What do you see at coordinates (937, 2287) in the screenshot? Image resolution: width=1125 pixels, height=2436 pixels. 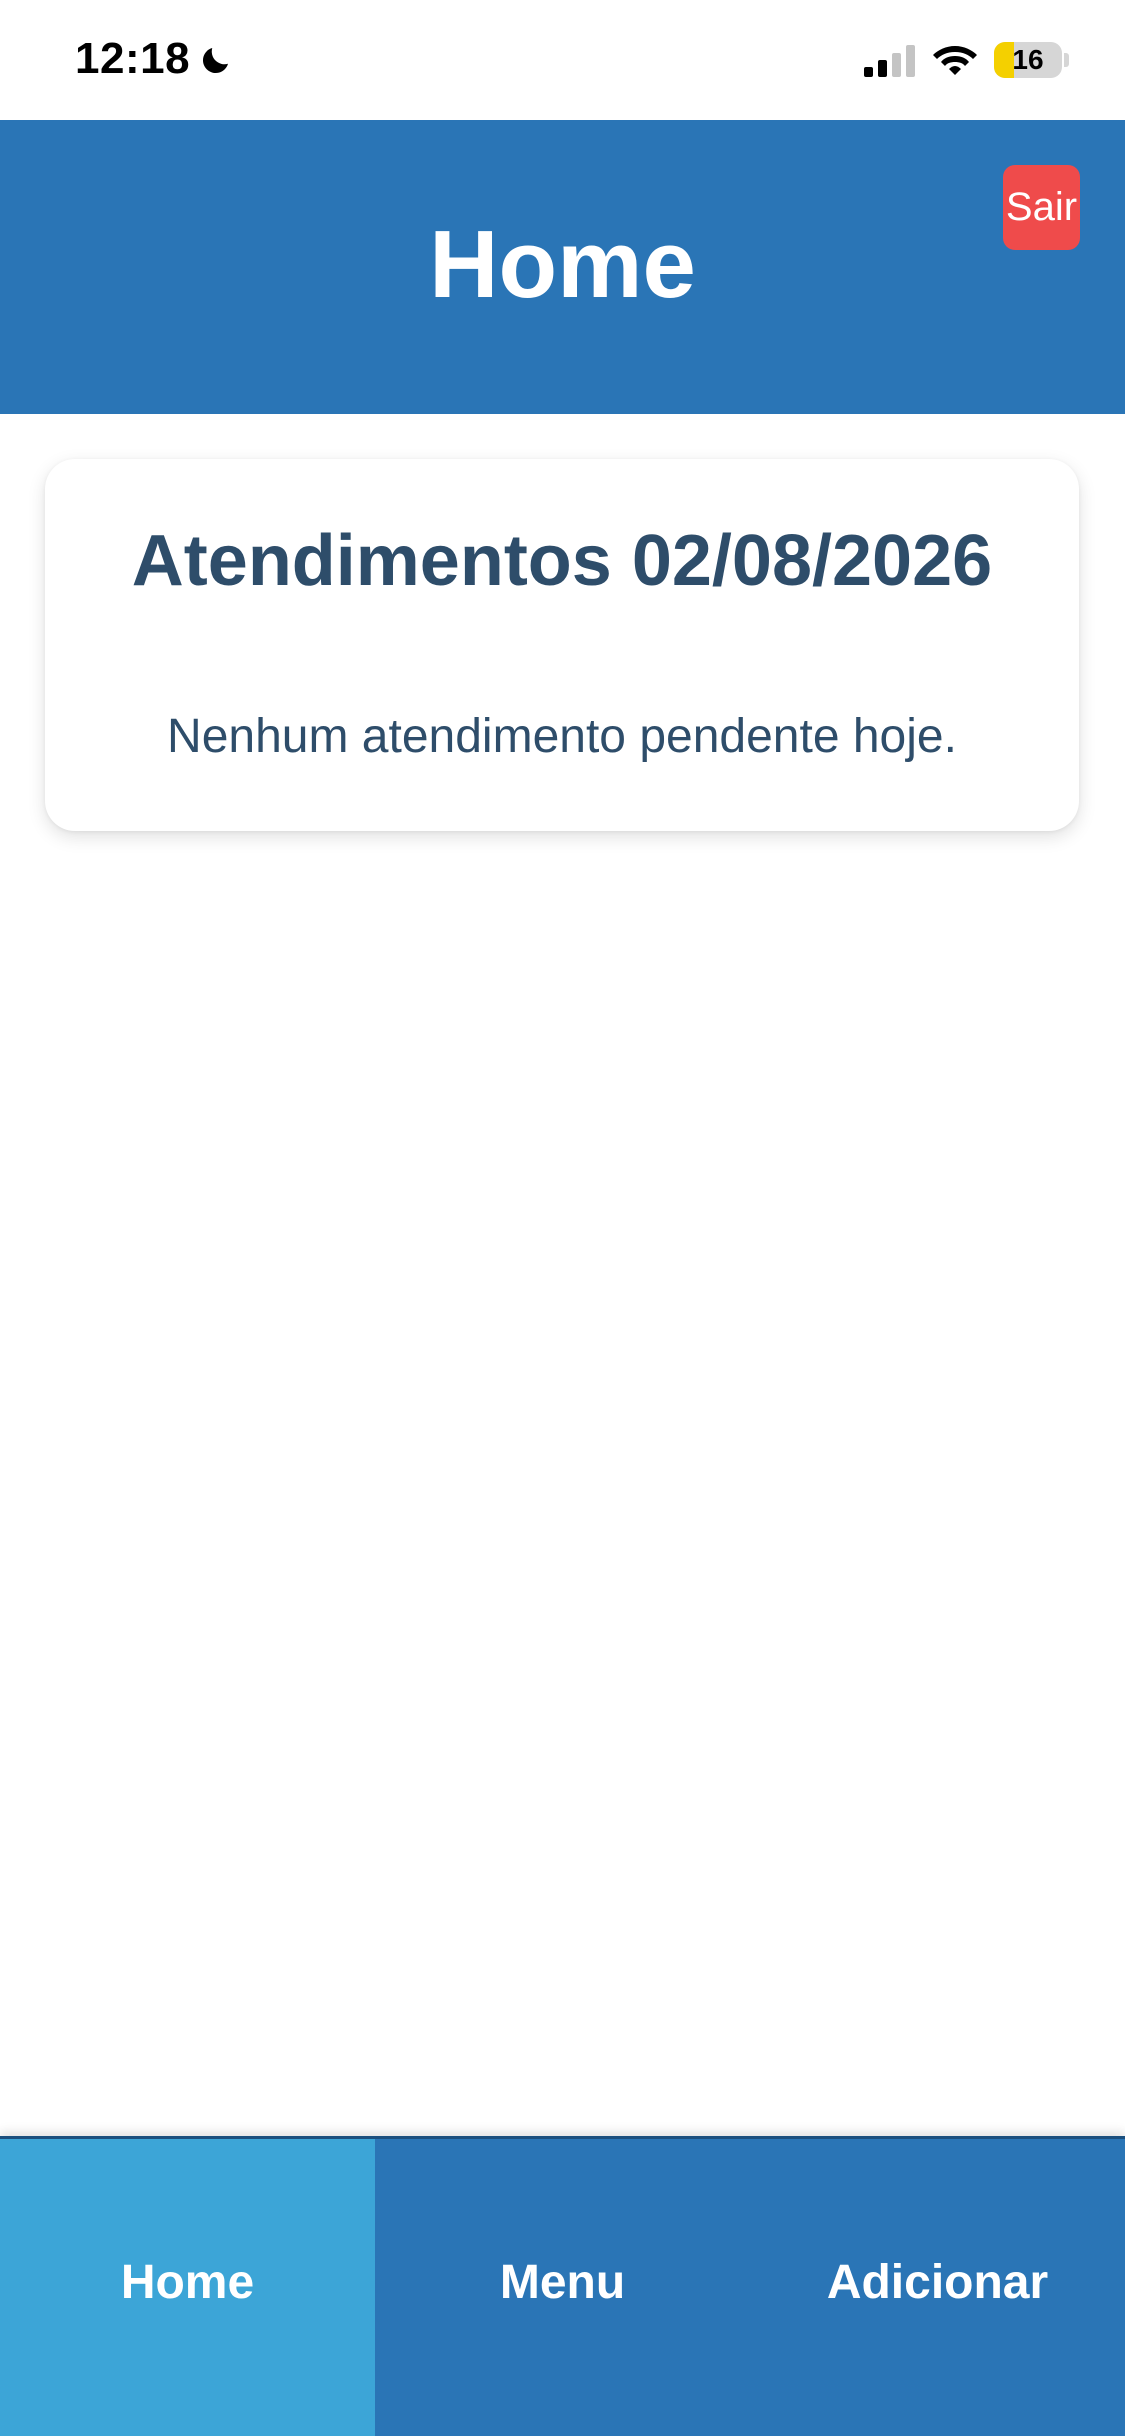 I see `tab-adicionar: Adicionar` at bounding box center [937, 2287].